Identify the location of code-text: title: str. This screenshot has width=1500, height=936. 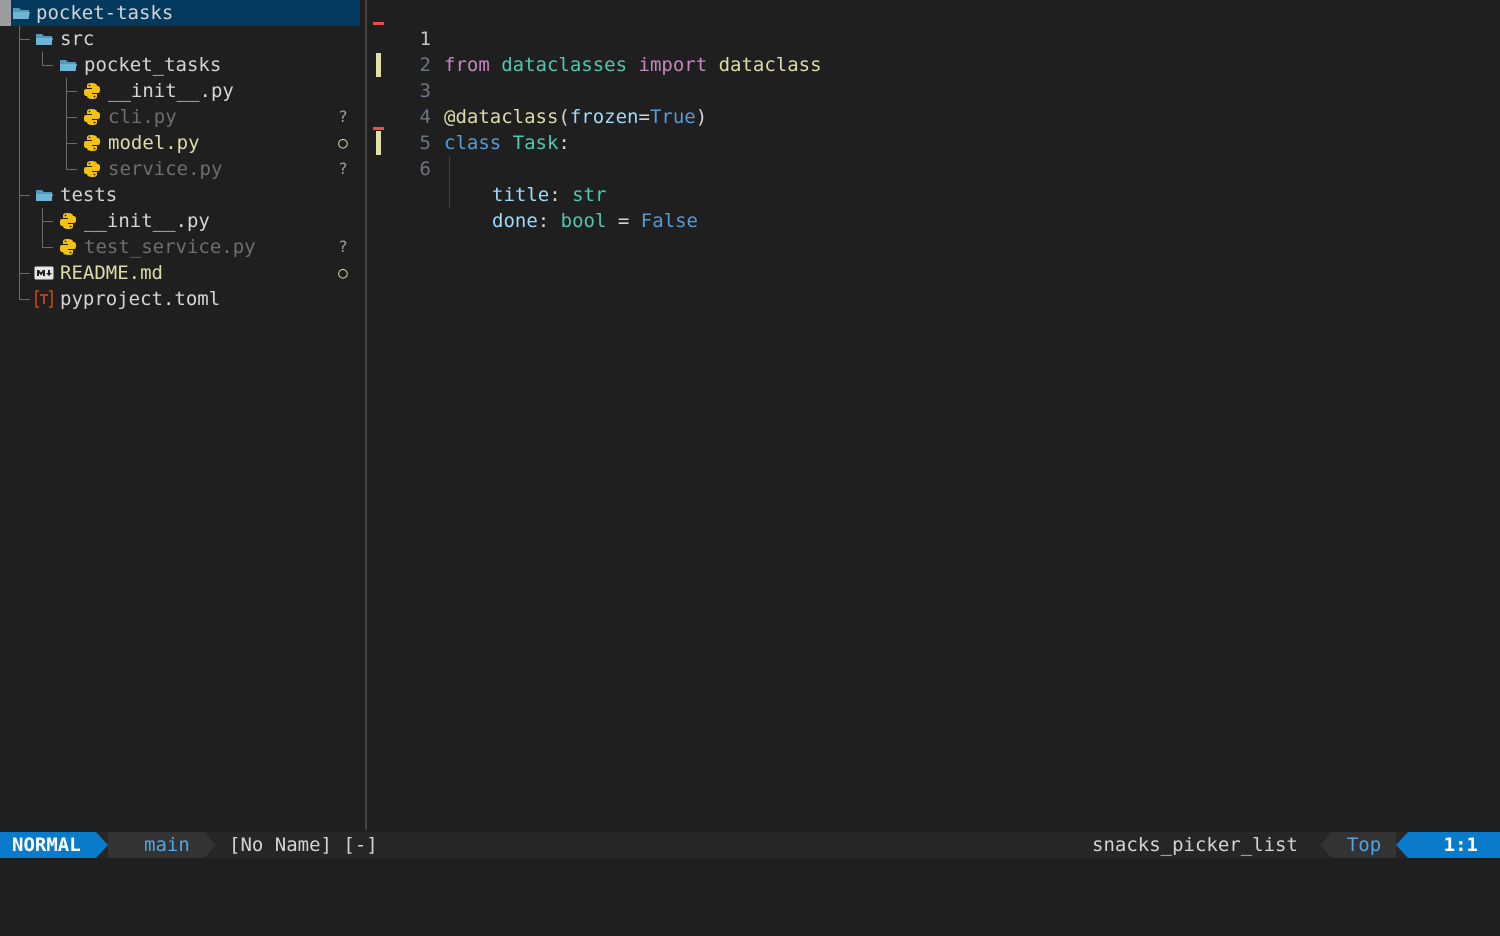
(549, 195).